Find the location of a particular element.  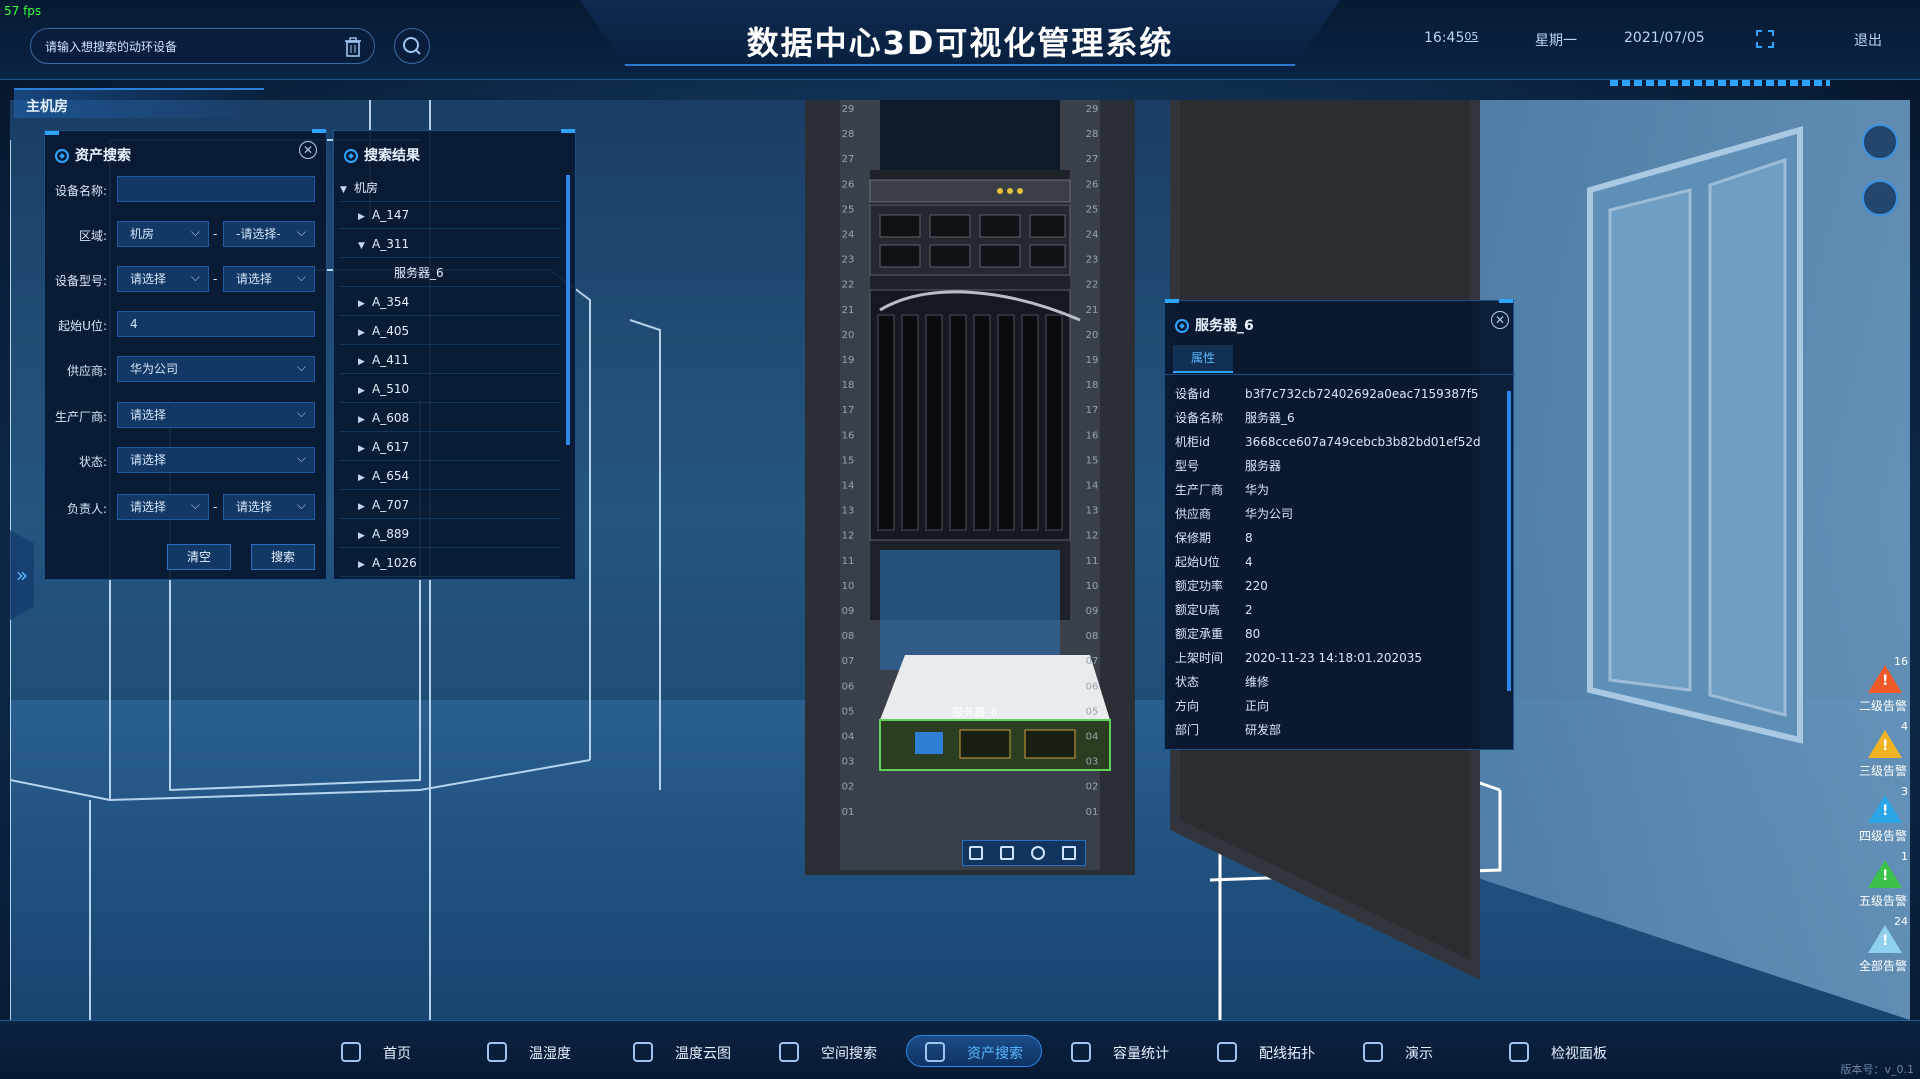

property-key: 额定承重 is located at coordinates (1199, 634).